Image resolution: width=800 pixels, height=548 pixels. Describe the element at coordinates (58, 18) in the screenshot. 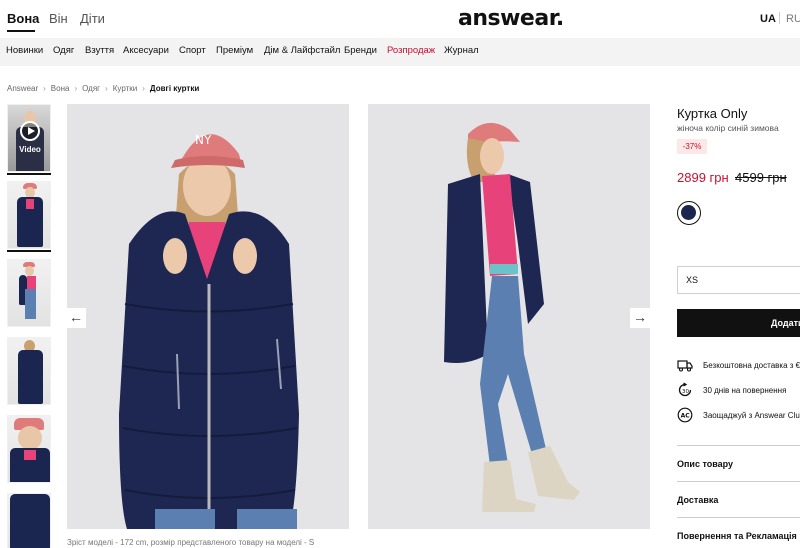

I see `gender-tab-men: Він` at that location.